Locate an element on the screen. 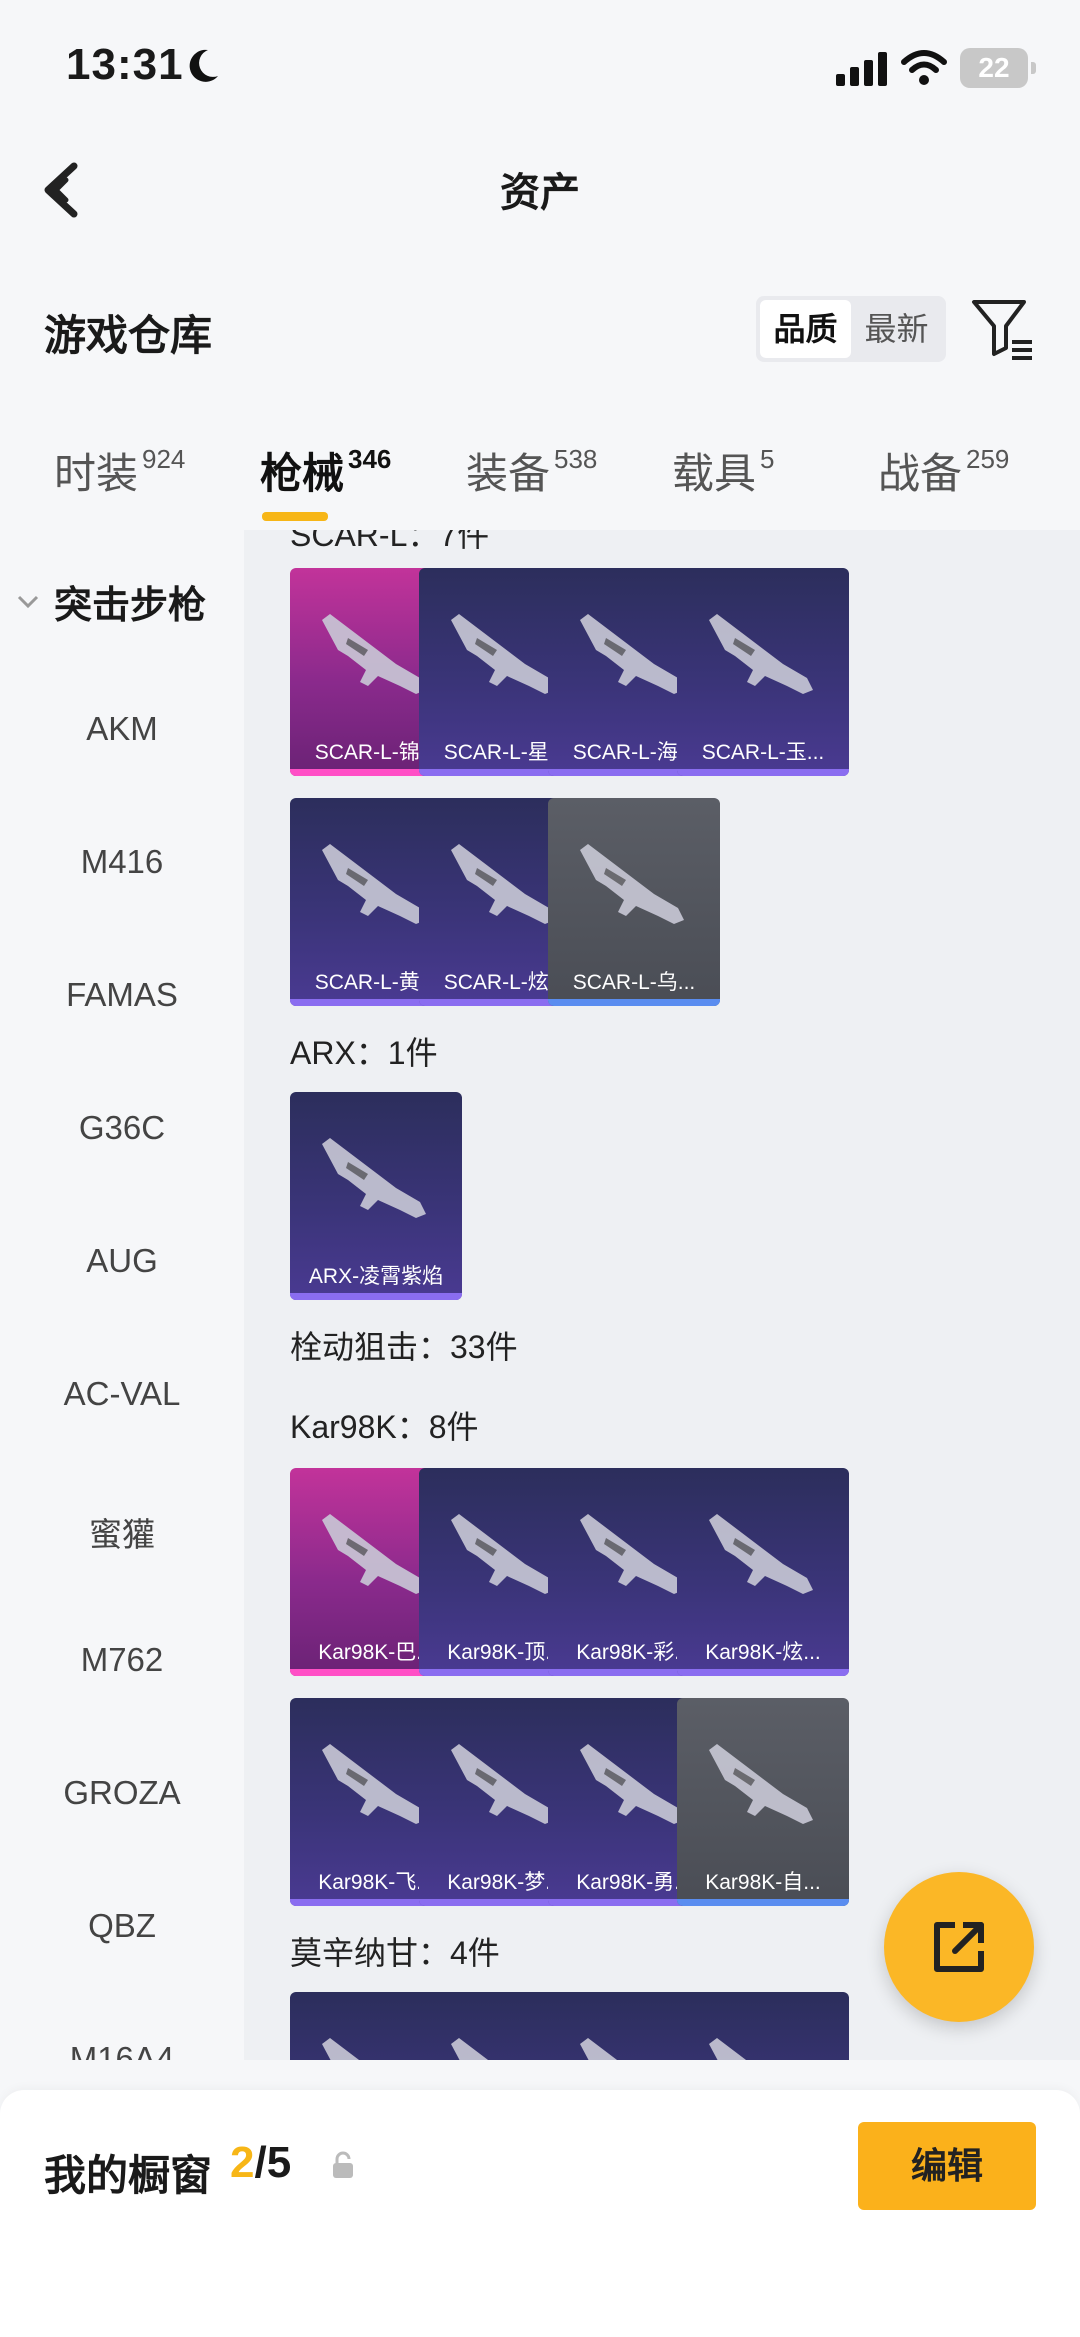 The height and width of the screenshot is (2337, 1080). tab-supplies: 战备 259 is located at coordinates (943, 470).